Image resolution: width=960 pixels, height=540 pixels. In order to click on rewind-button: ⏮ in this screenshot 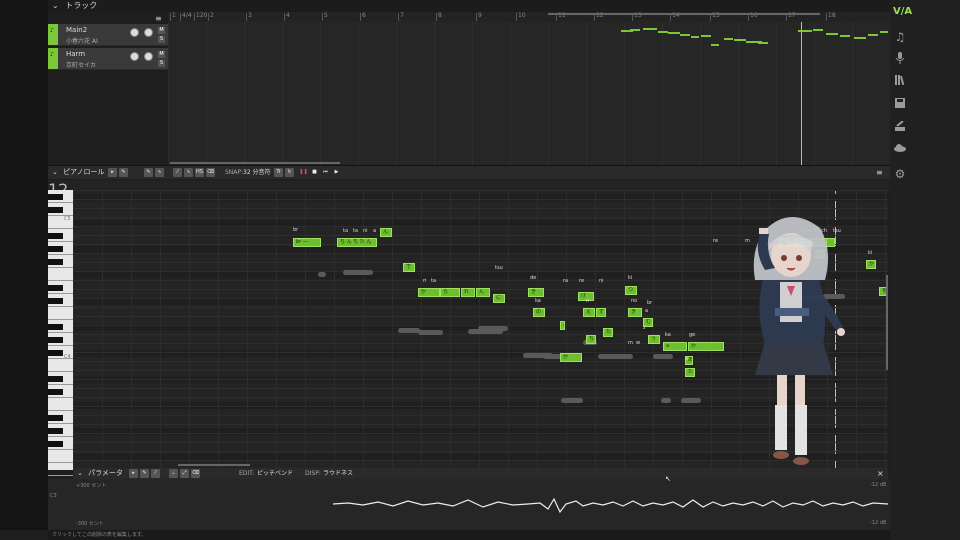, I will do `click(325, 172)`.